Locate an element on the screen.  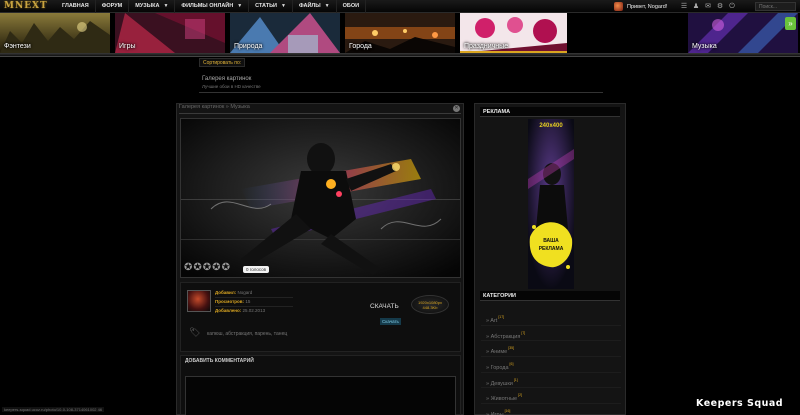
avatar is located at coordinates (618, 6).